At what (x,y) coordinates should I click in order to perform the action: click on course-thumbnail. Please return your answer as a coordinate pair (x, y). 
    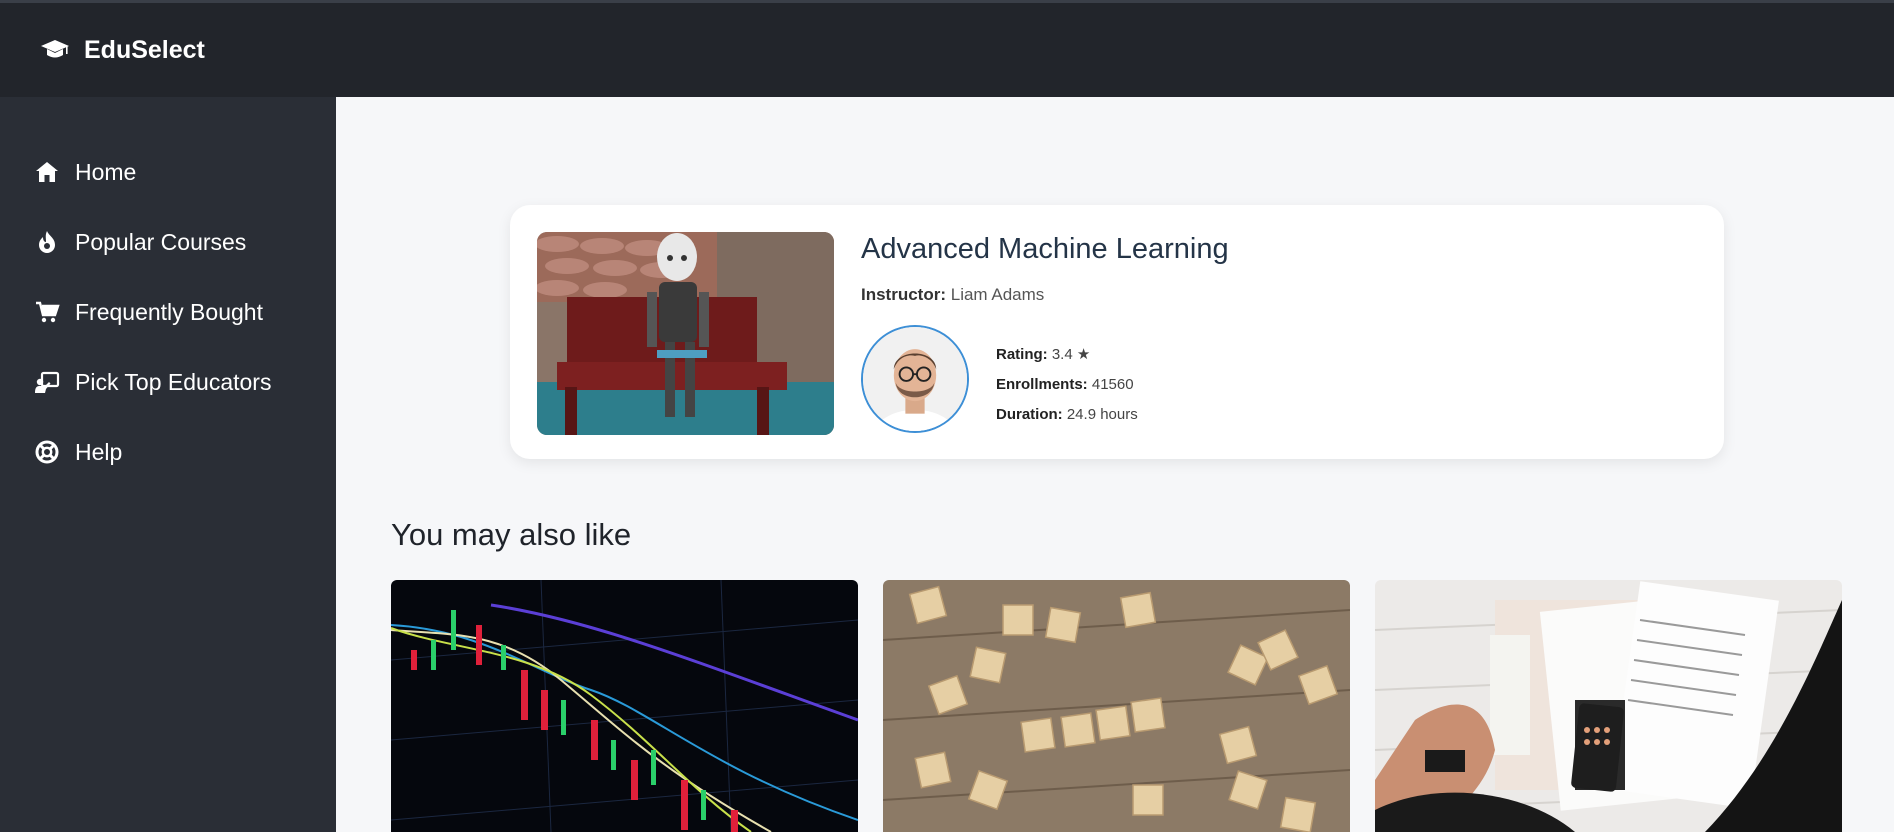
    Looking at the image, I should click on (685, 333).